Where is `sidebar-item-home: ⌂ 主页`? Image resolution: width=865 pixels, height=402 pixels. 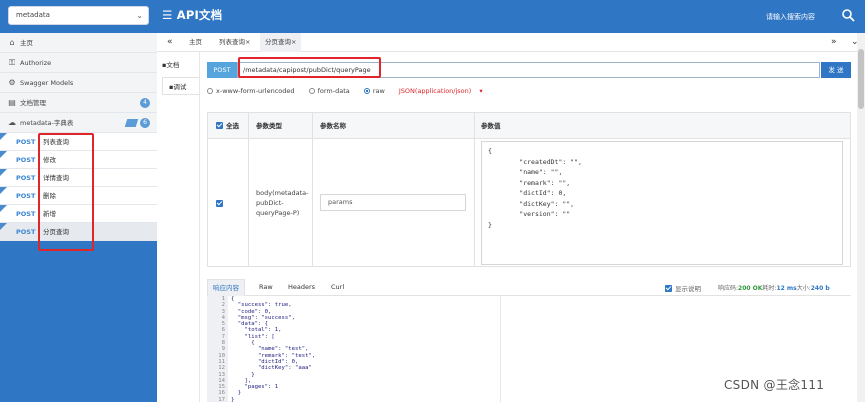
sidebar-item-home: ⌂ 主页 is located at coordinates (78, 43).